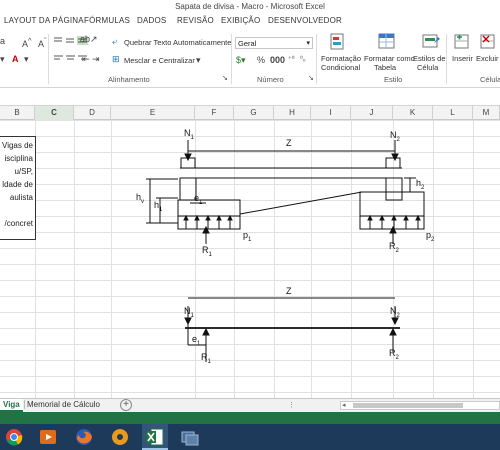 The height and width of the screenshot is (450, 500). Describe the element at coordinates (331, 113) in the screenshot. I see `column-header: I` at that location.